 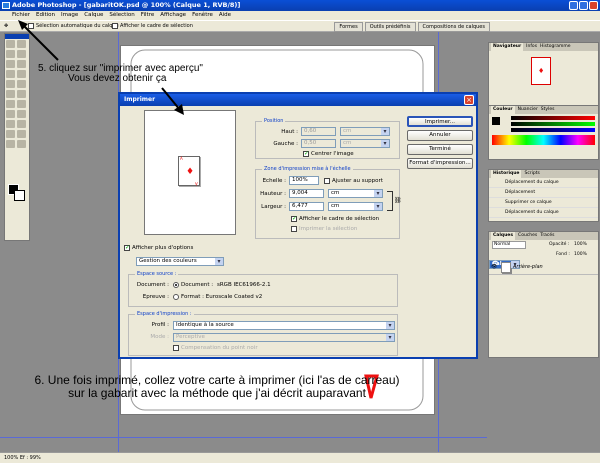 What do you see at coordinates (580, 255) in the screenshot?
I see `fill-value: 100%` at bounding box center [580, 255].